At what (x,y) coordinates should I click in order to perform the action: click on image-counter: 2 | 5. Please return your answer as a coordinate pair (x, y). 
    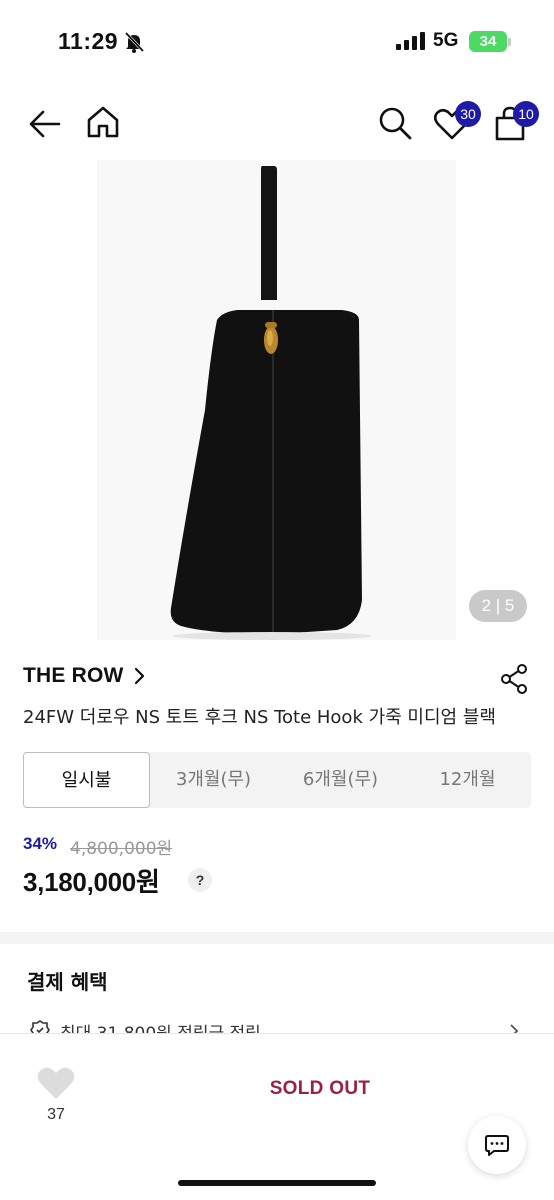
    Looking at the image, I should click on (498, 606).